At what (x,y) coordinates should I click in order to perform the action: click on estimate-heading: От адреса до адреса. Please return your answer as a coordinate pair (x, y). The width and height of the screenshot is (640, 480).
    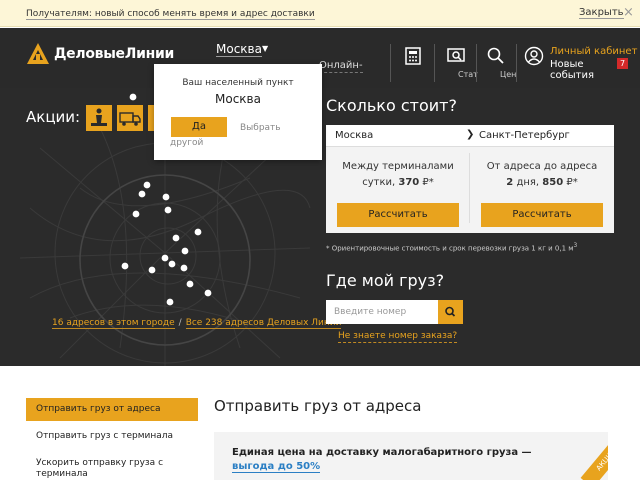
    Looking at the image, I should click on (542, 166).